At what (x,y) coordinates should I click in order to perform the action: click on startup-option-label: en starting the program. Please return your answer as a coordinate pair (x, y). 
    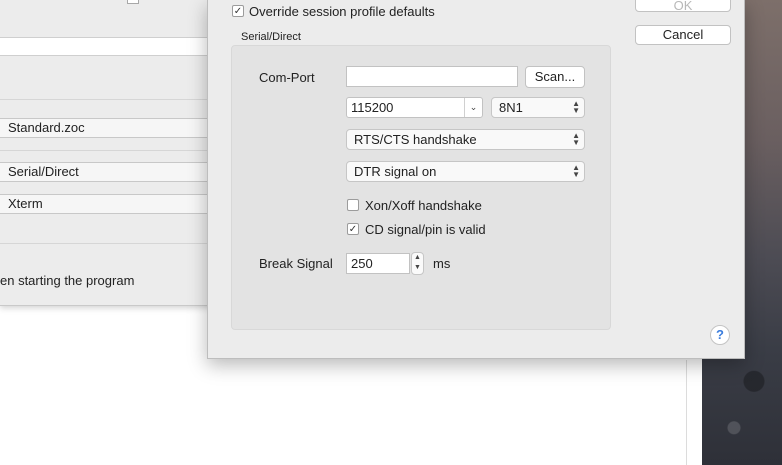
    Looking at the image, I should click on (67, 280).